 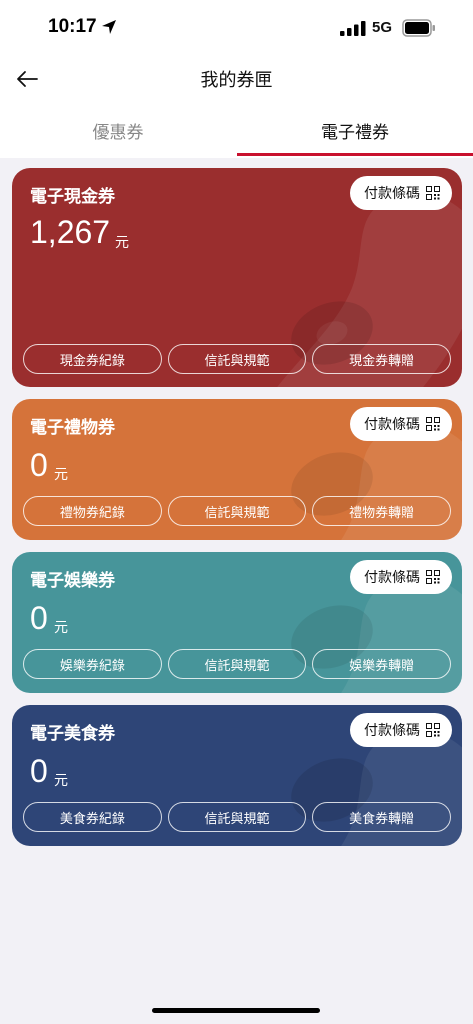 I want to click on voucher-transfer-button: 現金券轉贈, so click(x=382, y=359).